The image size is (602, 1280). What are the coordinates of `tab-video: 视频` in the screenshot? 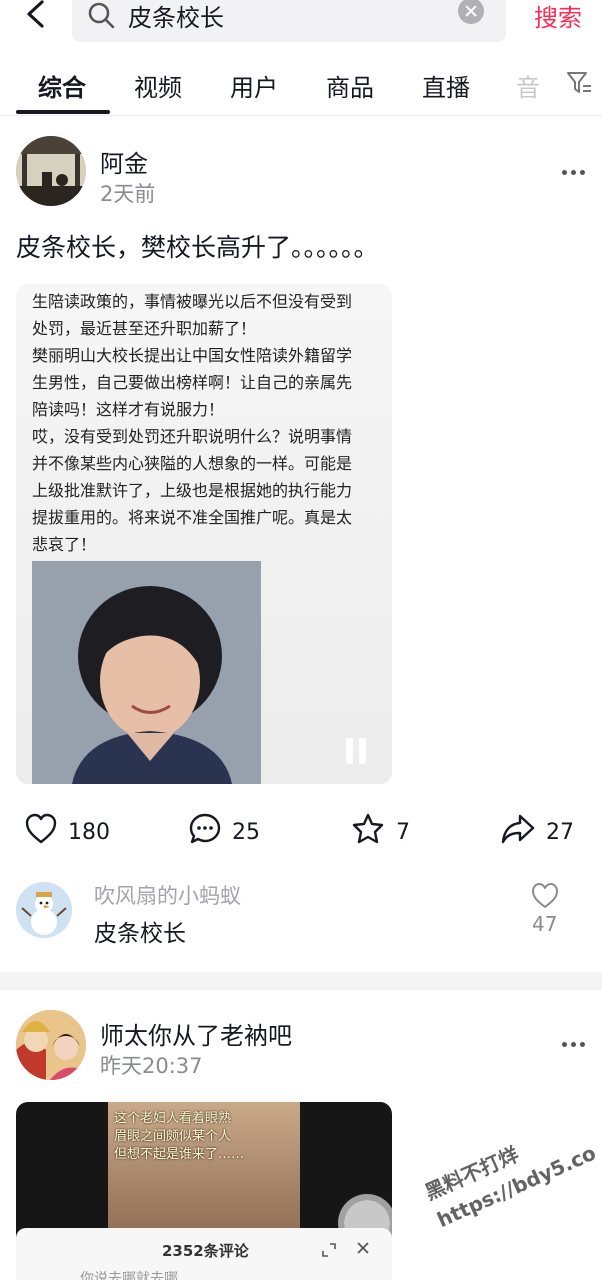 It's located at (158, 85).